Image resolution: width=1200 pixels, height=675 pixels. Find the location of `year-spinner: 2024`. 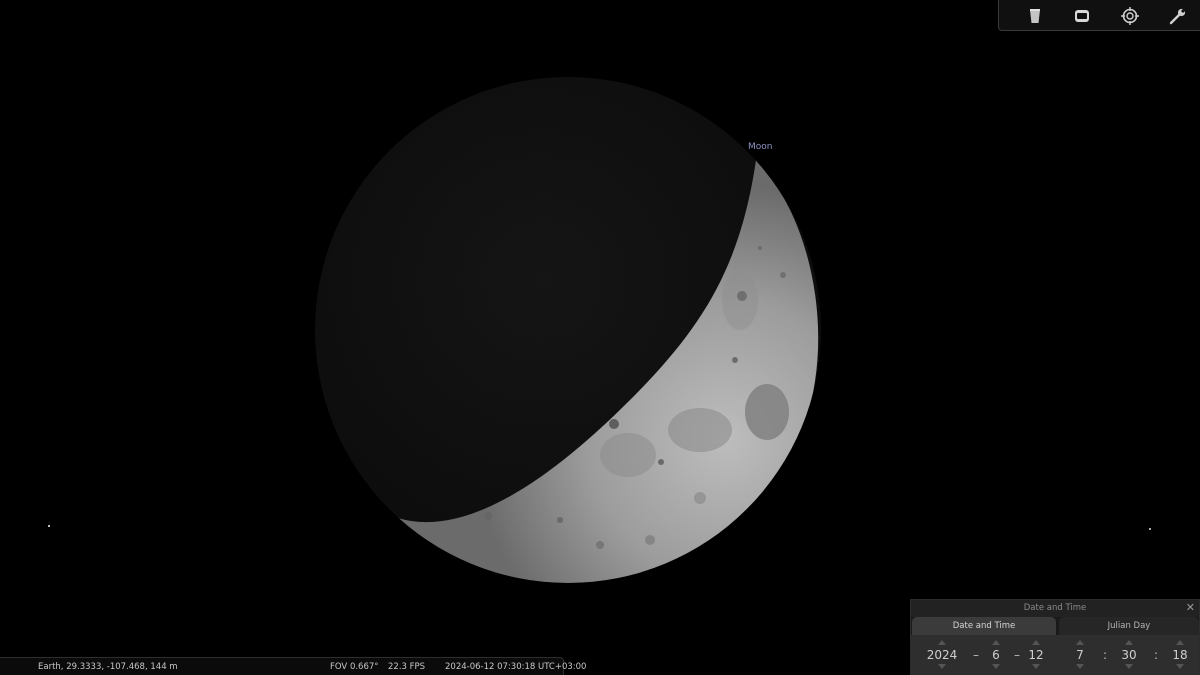

year-spinner: 2024 is located at coordinates (942, 654).